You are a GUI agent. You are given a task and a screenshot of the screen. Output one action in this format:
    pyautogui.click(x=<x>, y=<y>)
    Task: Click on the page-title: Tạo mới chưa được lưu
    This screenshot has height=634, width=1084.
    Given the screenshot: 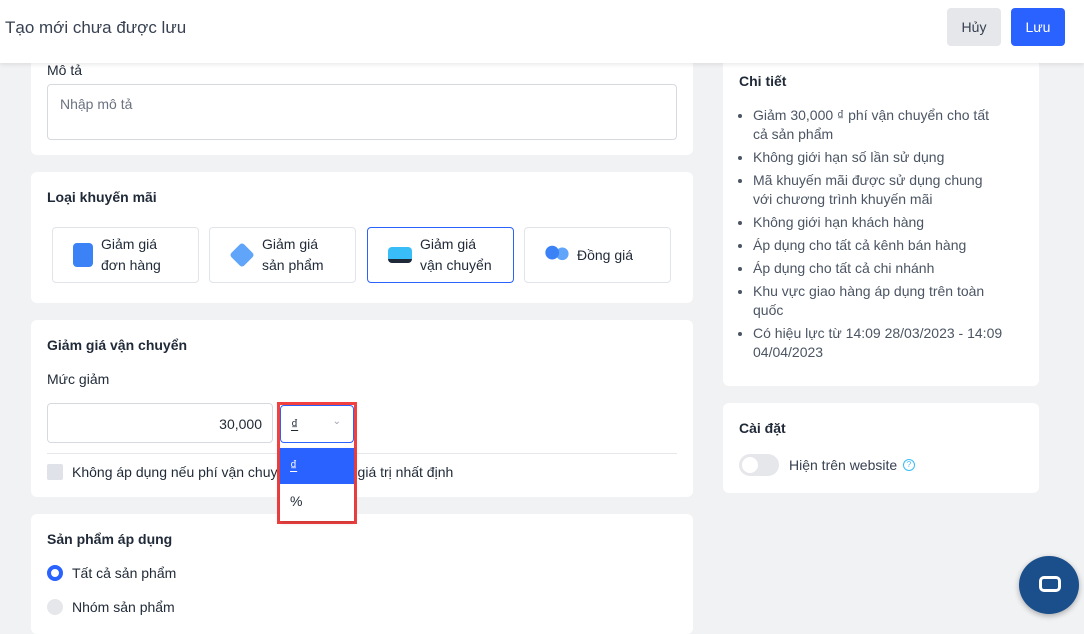 What is the action you would take?
    pyautogui.click(x=96, y=27)
    